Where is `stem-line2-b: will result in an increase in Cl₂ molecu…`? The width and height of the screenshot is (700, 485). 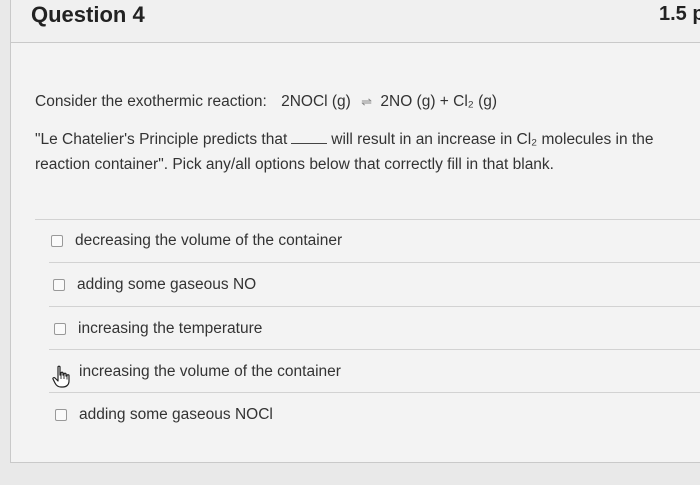
stem-line2-b: will result in an increase in Cl₂ molecu… is located at coordinates (492, 139).